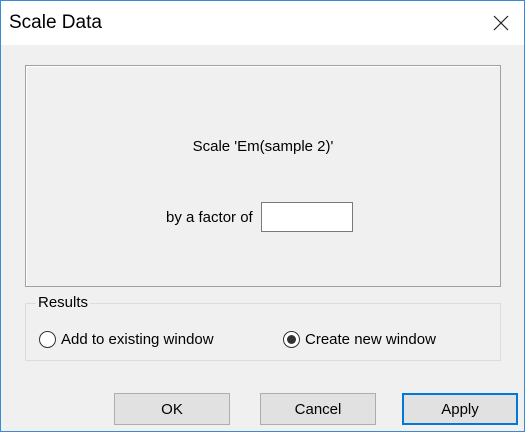 This screenshot has width=525, height=432. I want to click on dialog-title: Scale Data, so click(55, 22).